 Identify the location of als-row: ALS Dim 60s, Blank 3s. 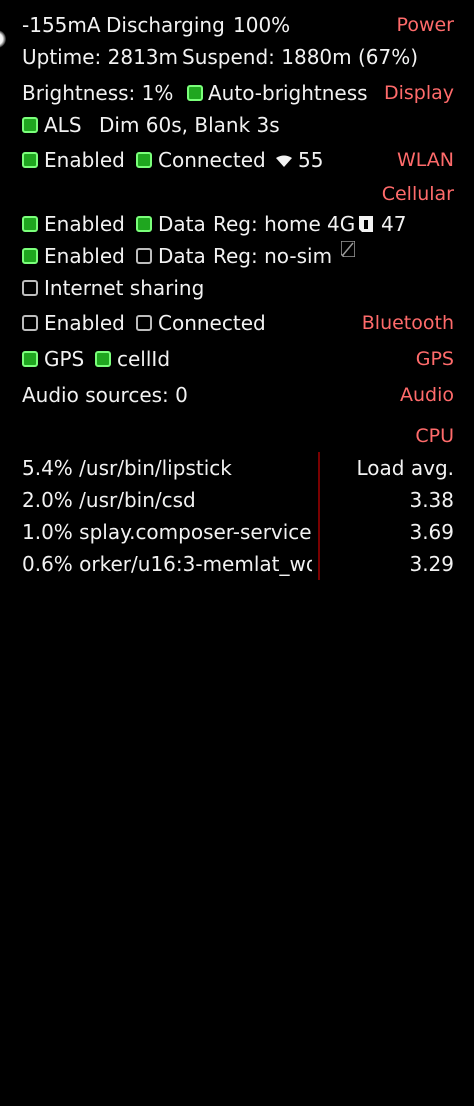
(237, 125).